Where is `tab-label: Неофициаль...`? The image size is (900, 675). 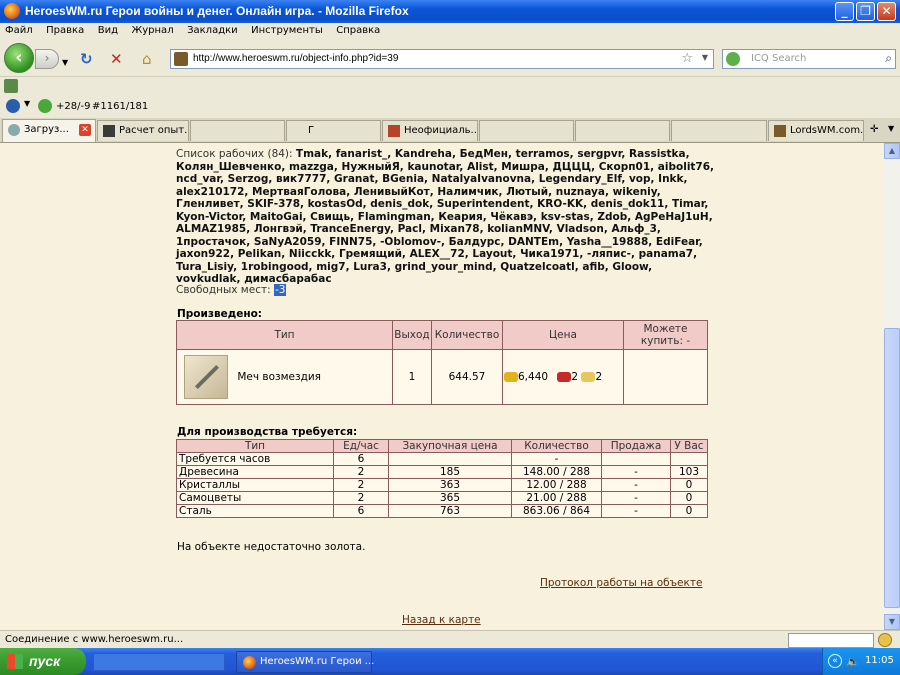 tab-label: Неофициаль... is located at coordinates (441, 130).